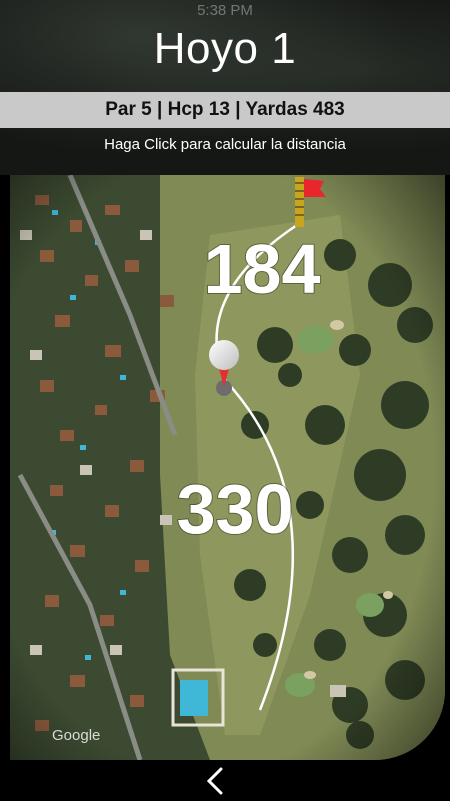  What do you see at coordinates (262, 269) in the screenshot?
I see `distance-to-flag-label: 184` at bounding box center [262, 269].